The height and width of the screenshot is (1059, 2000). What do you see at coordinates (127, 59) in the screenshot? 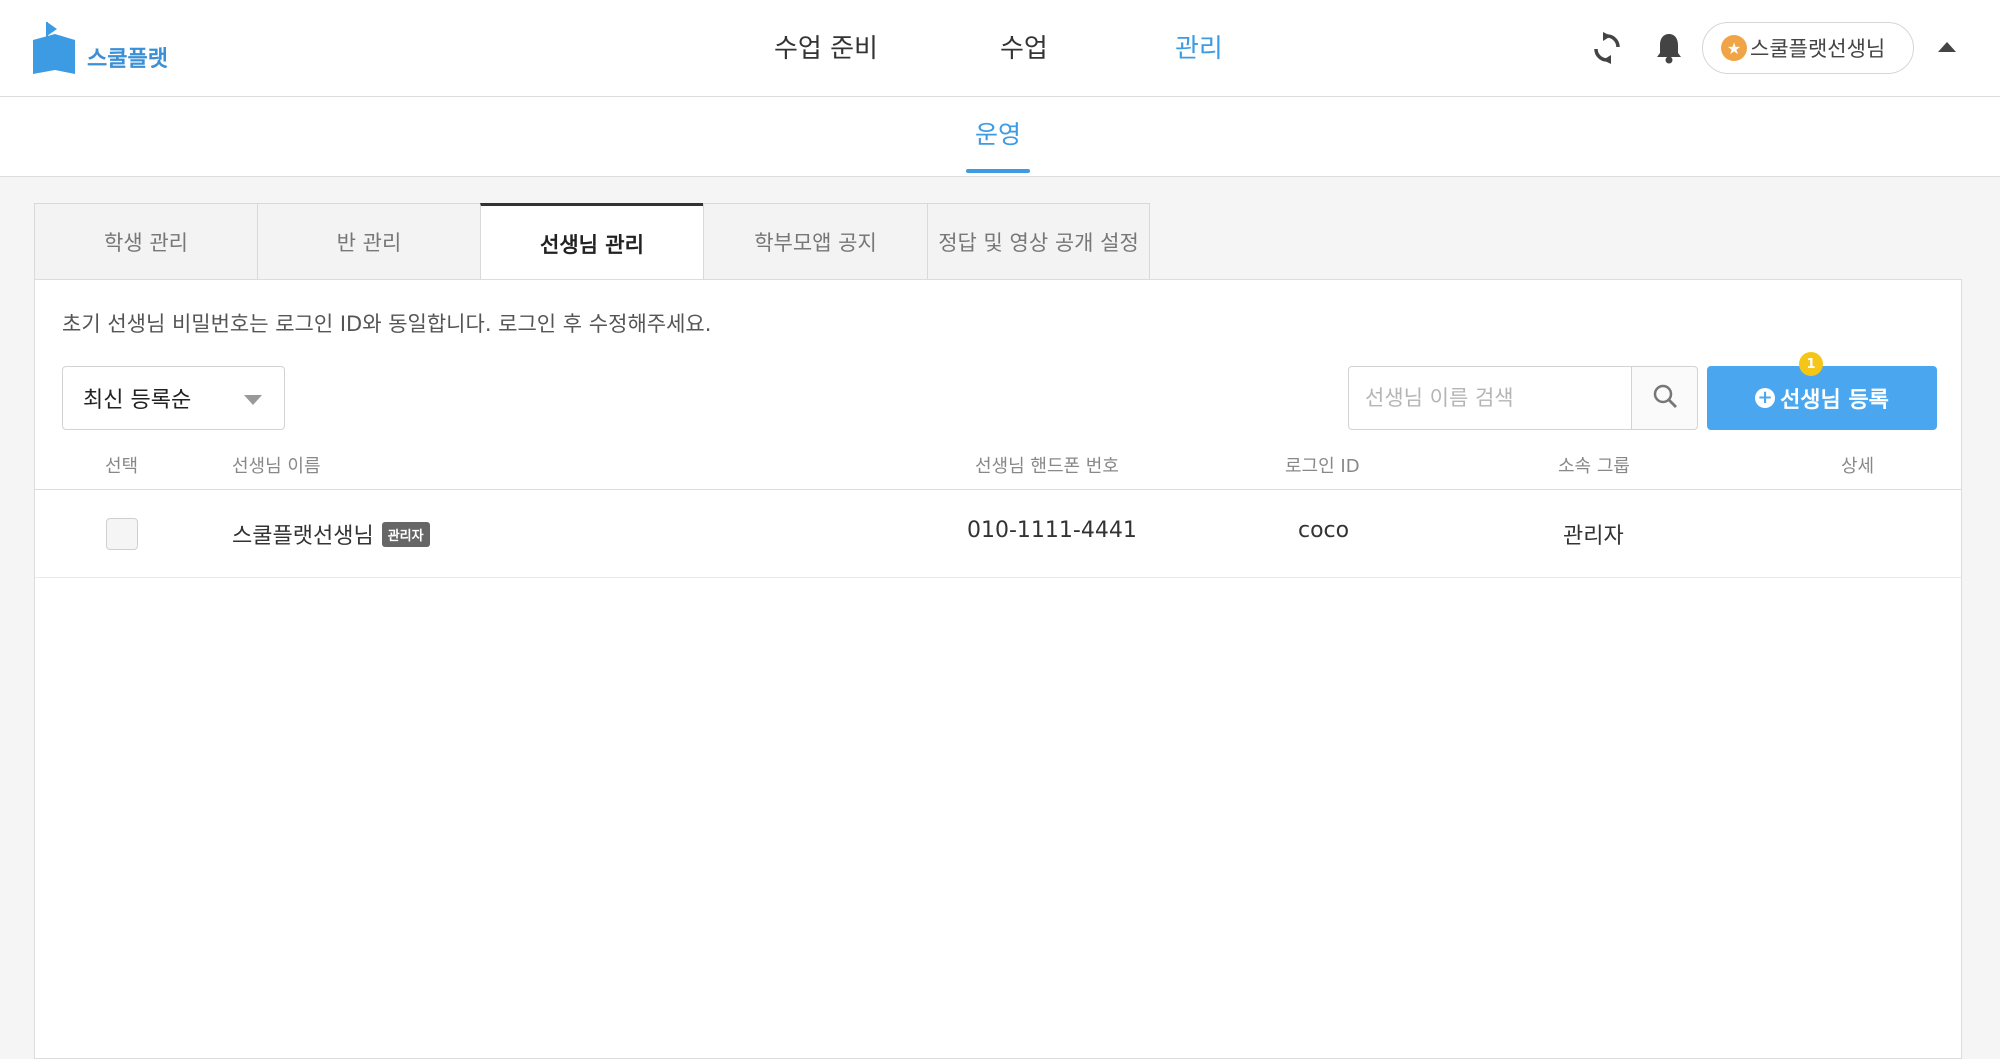
I see `logo-text: 스쿨플랫` at bounding box center [127, 59].